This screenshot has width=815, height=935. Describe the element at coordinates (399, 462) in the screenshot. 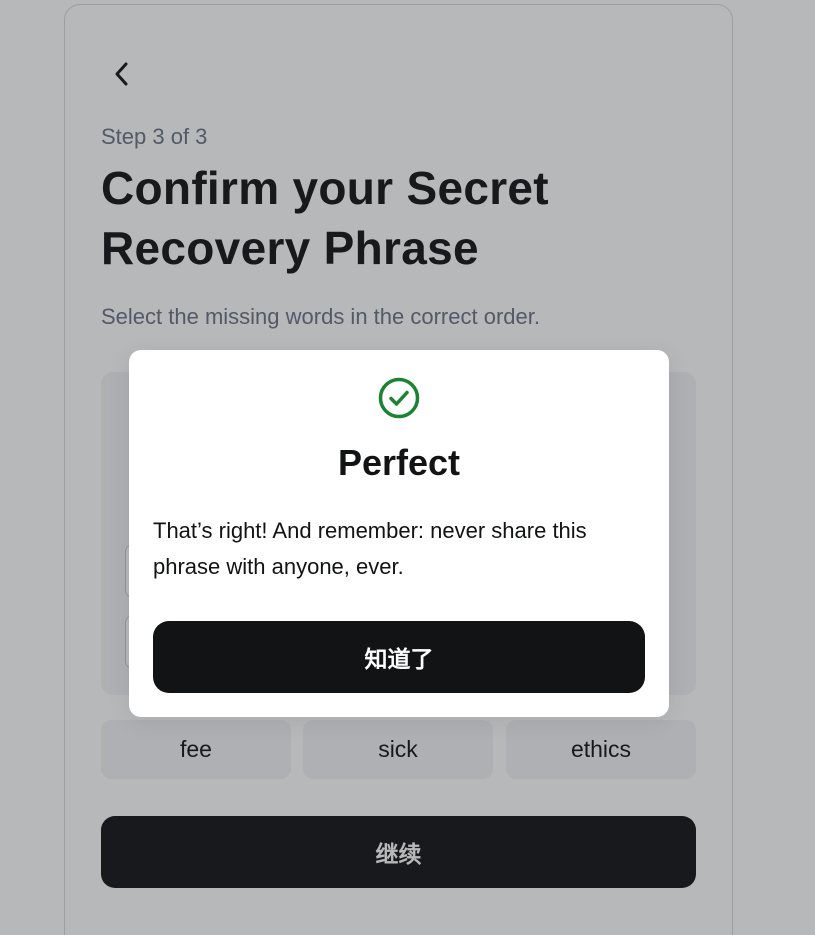

I see `modal-title: Perfect` at that location.